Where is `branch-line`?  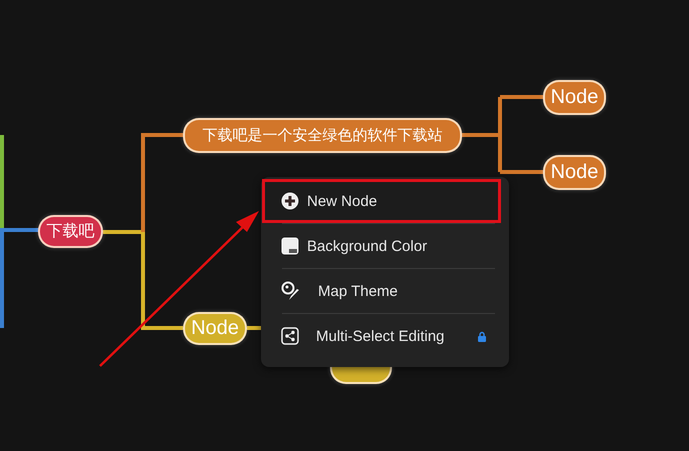
branch-line is located at coordinates (254, 328).